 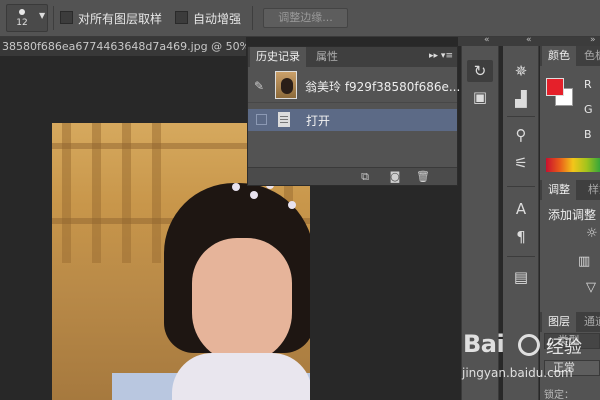 What do you see at coordinates (521, 237) in the screenshot?
I see `paragraph-icon: ¶` at bounding box center [521, 237].